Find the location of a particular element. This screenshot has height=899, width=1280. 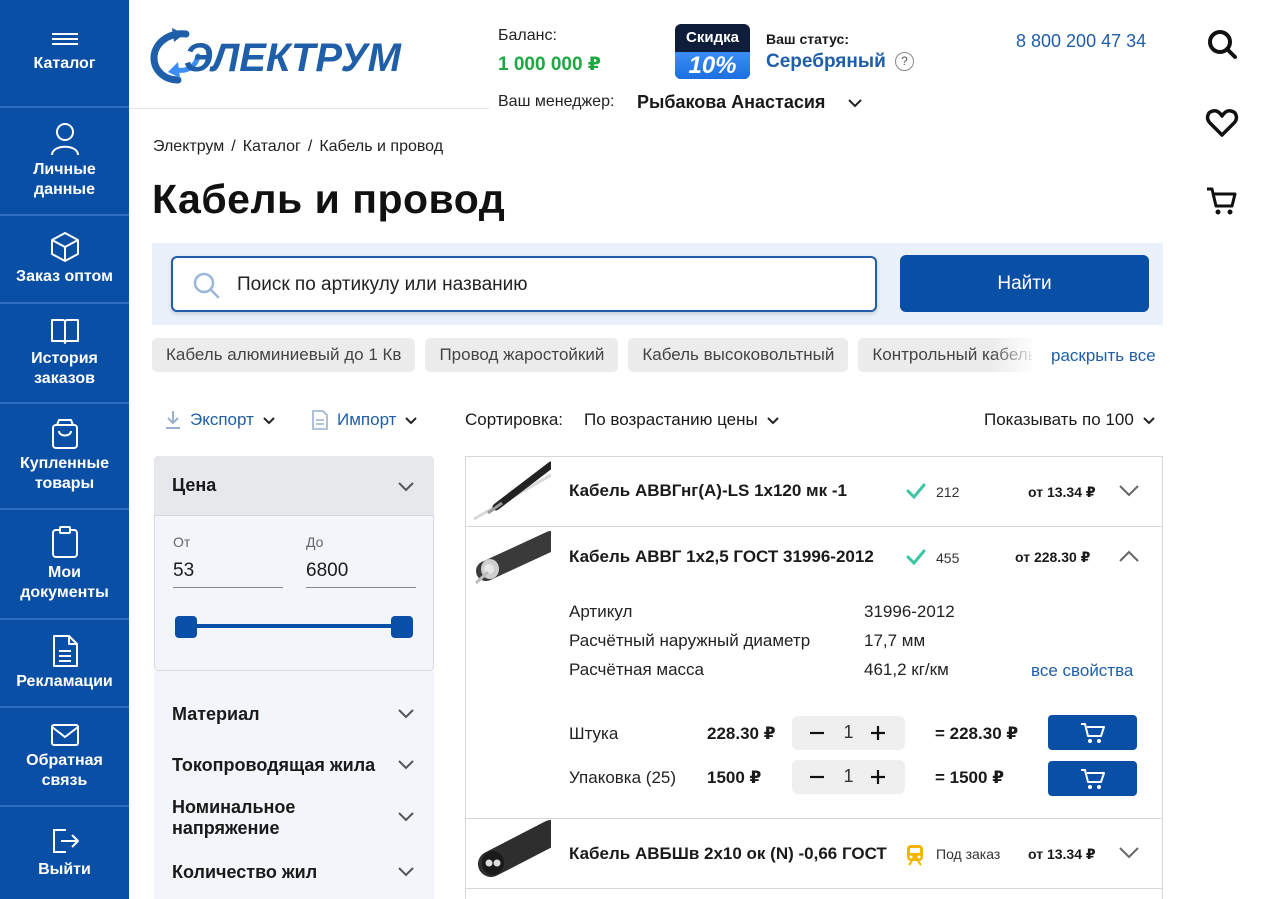

sort-value: По возрастанию цены is located at coordinates (671, 419).